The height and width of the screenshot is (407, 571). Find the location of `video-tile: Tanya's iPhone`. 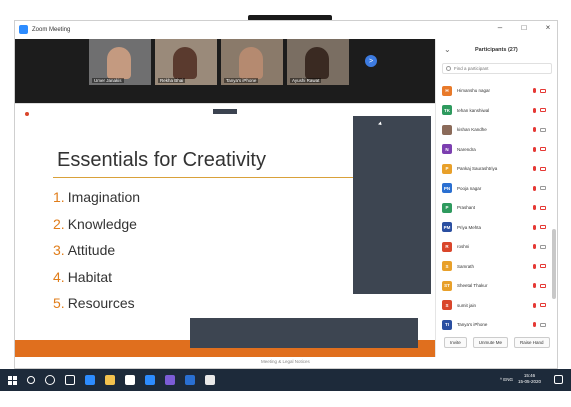

video-tile: Tanya's iPhone is located at coordinates (252, 62).